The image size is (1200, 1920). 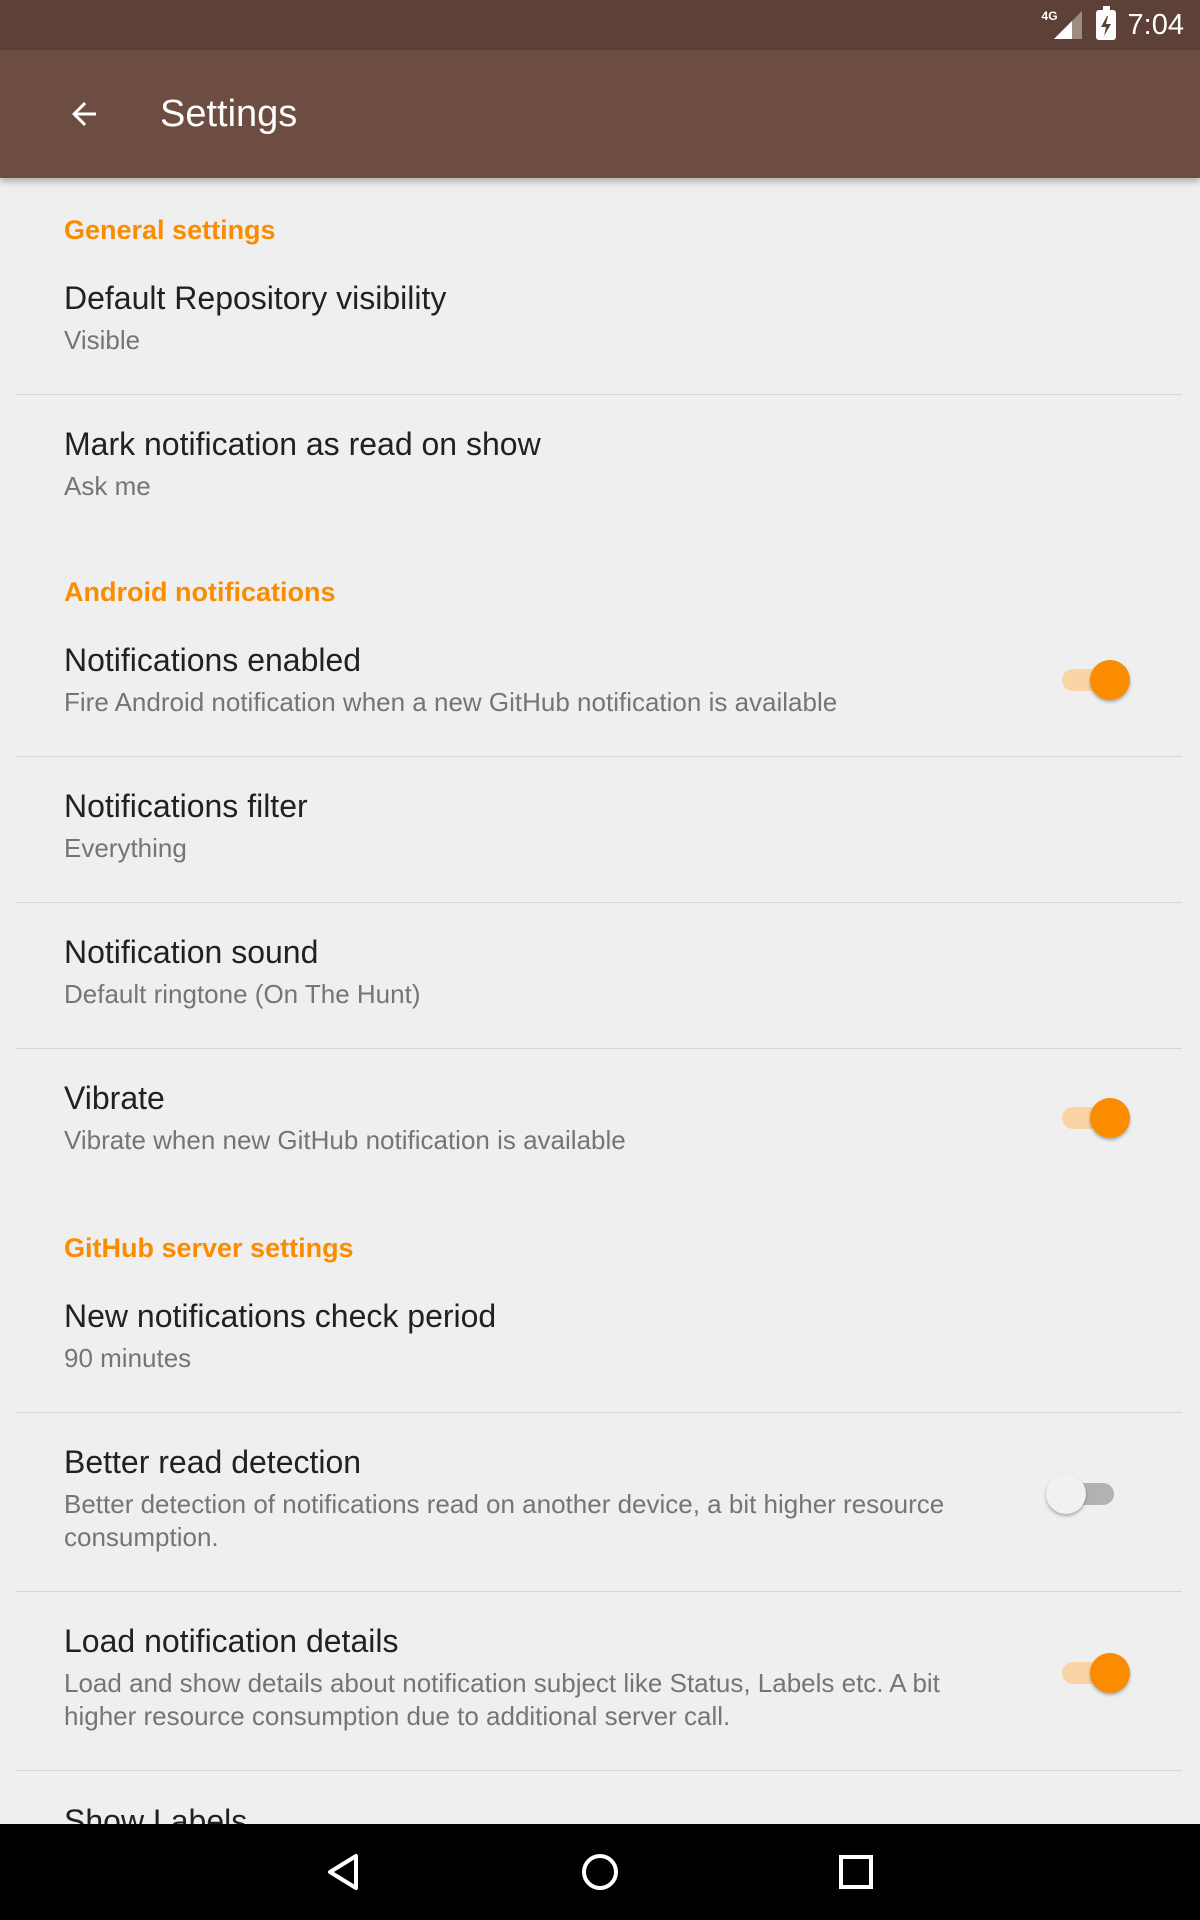 What do you see at coordinates (209, 1248) in the screenshot?
I see `section-header-github: GitHub server settings` at bounding box center [209, 1248].